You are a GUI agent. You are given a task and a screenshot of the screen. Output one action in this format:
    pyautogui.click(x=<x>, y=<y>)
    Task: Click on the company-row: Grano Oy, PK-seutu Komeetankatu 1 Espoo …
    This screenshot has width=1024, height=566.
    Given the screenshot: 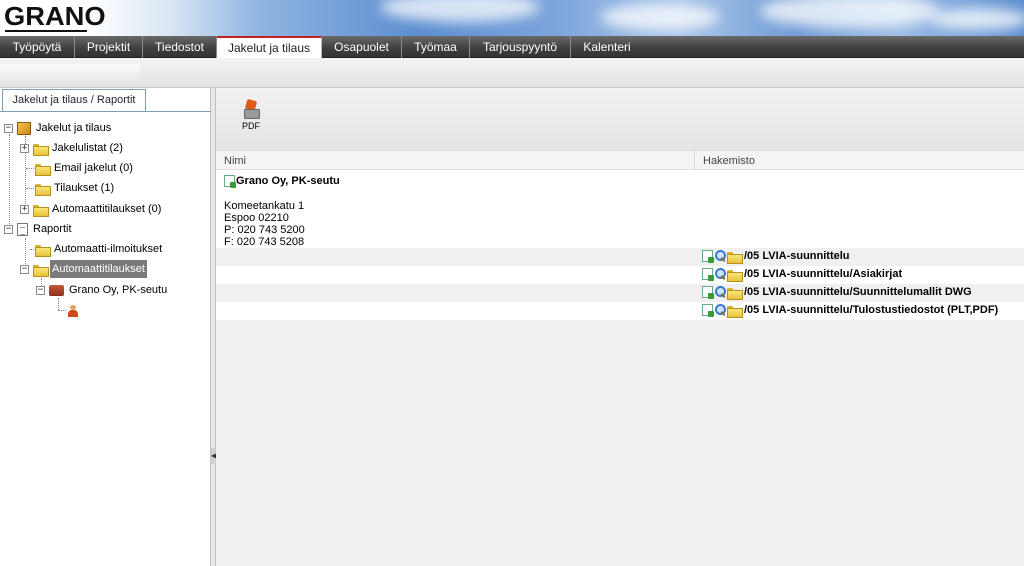 What is the action you would take?
    pyautogui.click(x=620, y=209)
    